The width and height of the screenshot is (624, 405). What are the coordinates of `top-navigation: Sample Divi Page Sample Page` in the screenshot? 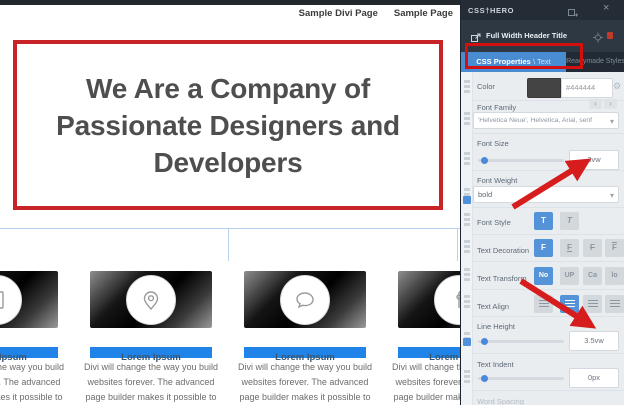 It's located at (376, 13).